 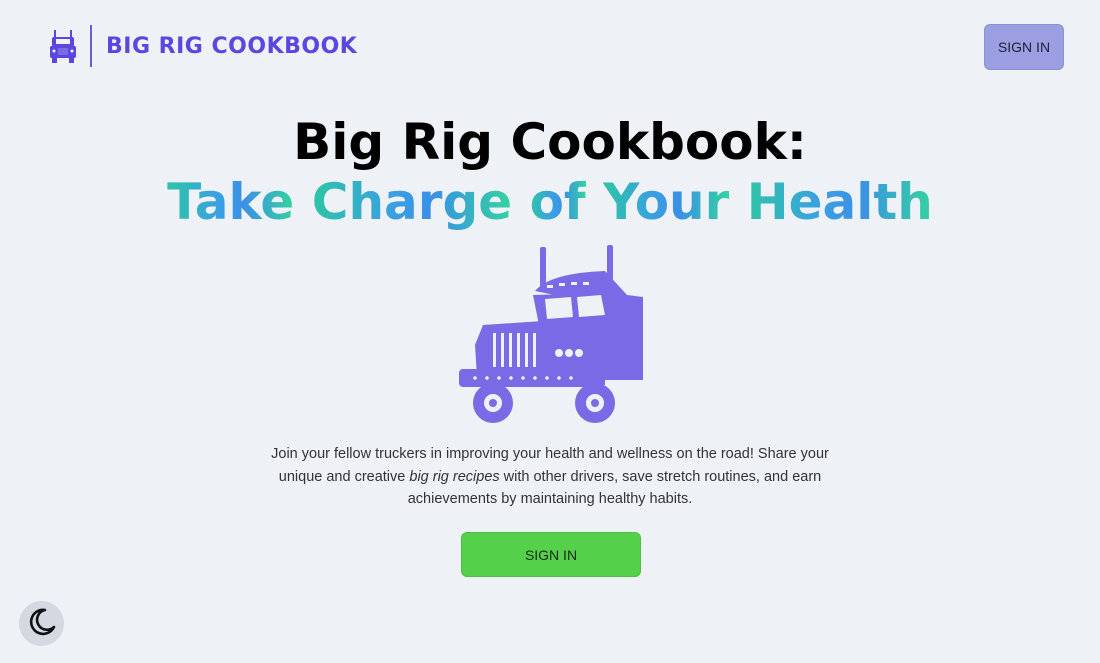 What do you see at coordinates (91, 46) in the screenshot?
I see `brand-divider` at bounding box center [91, 46].